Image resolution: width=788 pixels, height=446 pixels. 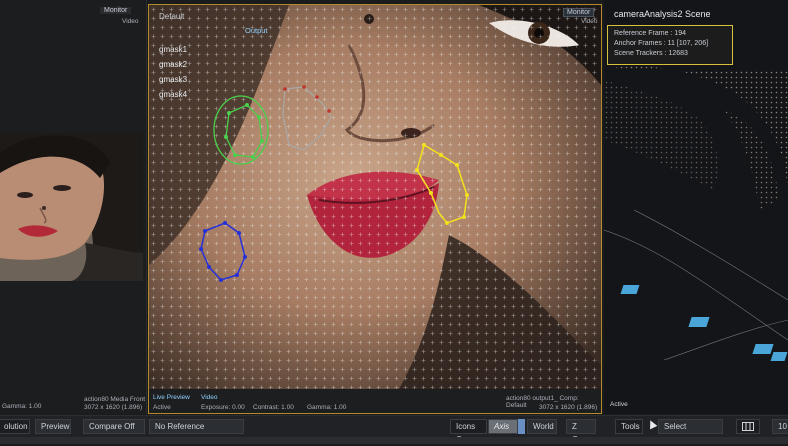 What do you see at coordinates (130, 21) in the screenshot?
I see `video-label-left: Video` at bounding box center [130, 21].